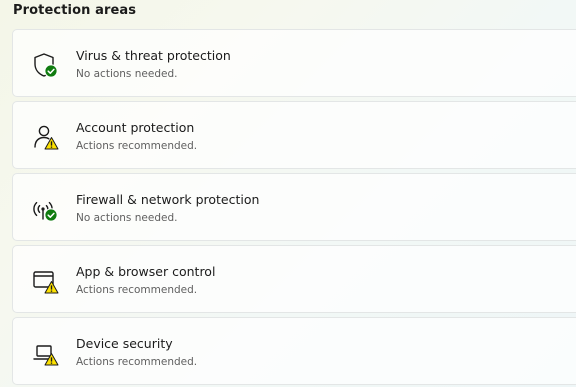 This screenshot has width=576, height=387. Describe the element at coordinates (46, 209) in the screenshot. I see `wifi-antenna-icon` at that location.